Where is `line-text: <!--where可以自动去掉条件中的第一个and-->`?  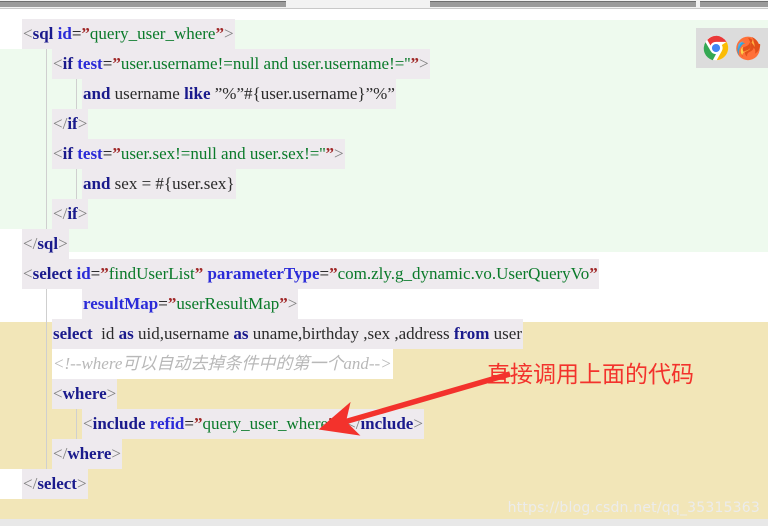
line-text: <!--where可以自动去掉条件中的第一个and--> is located at coordinates (222, 364).